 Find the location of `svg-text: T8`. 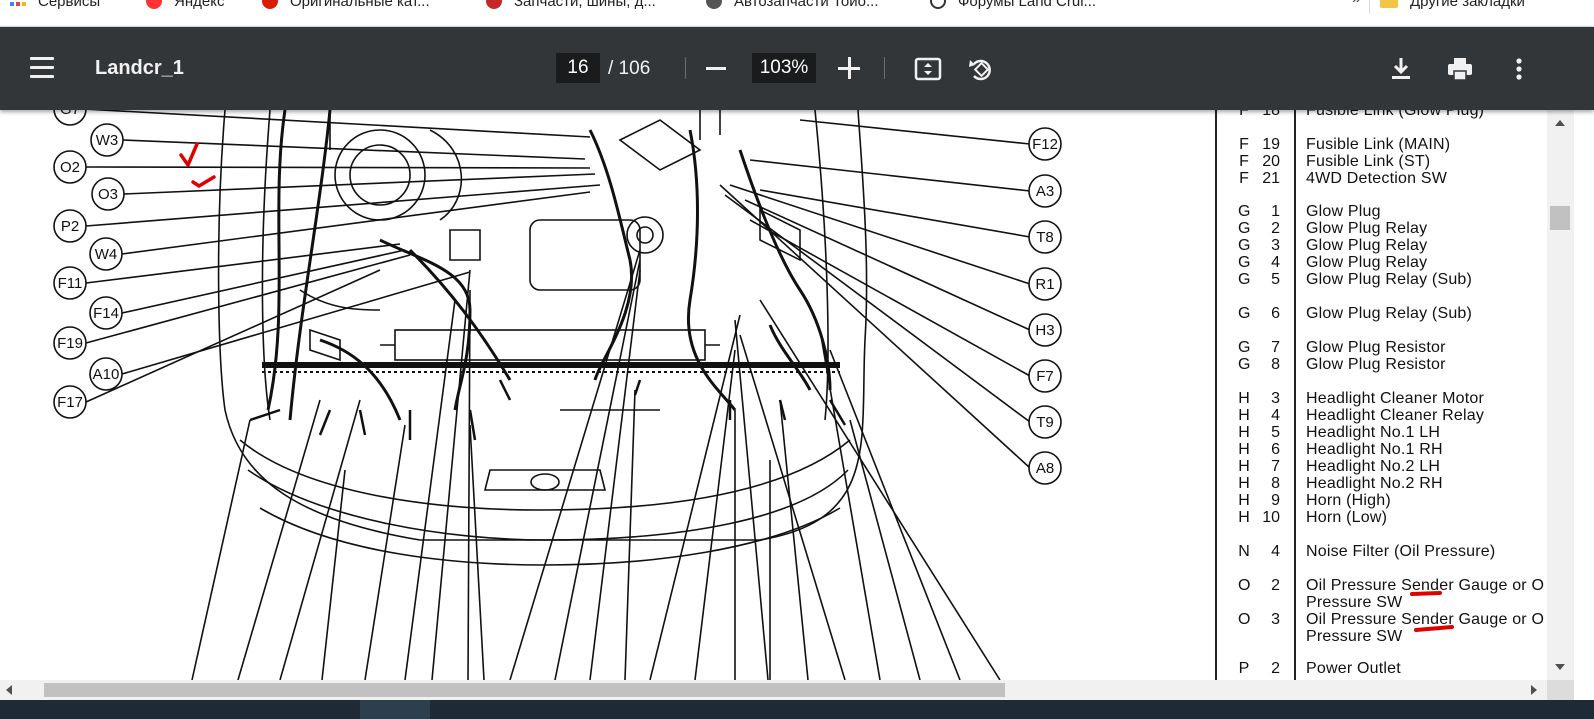

svg-text: T8 is located at coordinates (1045, 237).